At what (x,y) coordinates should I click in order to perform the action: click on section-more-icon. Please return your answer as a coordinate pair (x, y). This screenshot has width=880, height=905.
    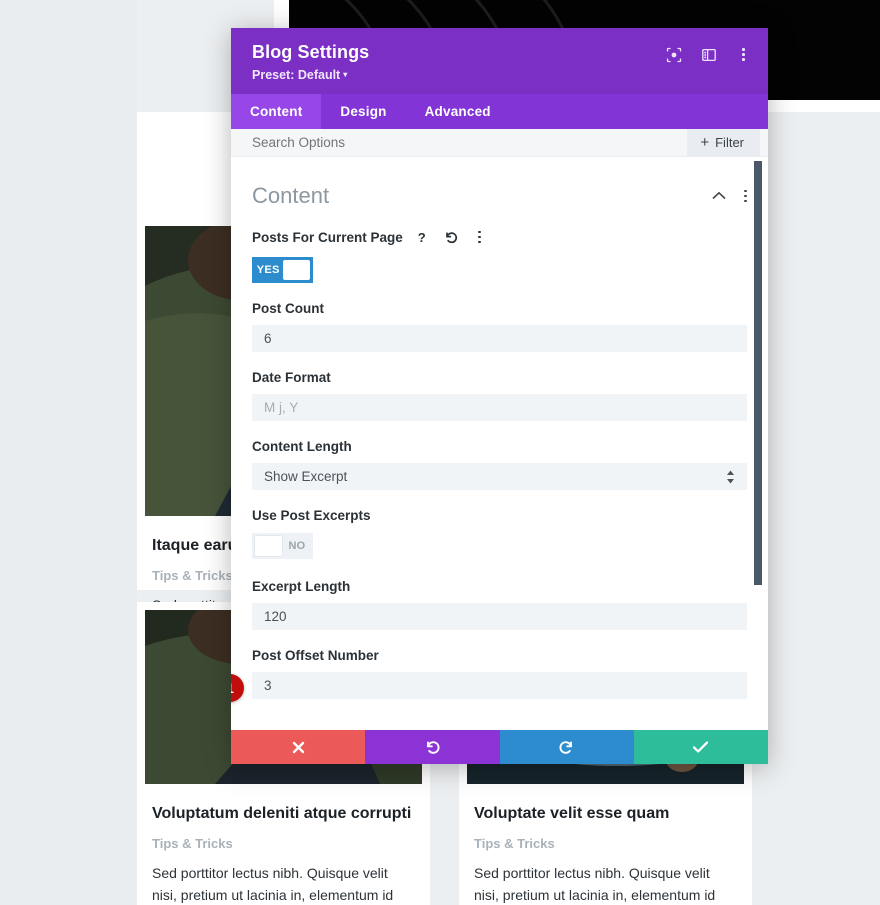
    Looking at the image, I should click on (745, 196).